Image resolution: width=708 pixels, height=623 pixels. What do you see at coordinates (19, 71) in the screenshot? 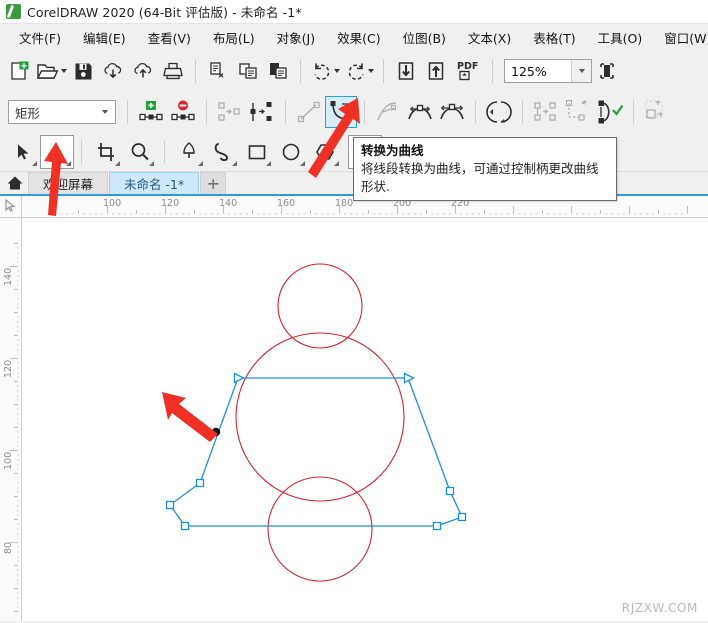
I see `new-document-icon` at bounding box center [19, 71].